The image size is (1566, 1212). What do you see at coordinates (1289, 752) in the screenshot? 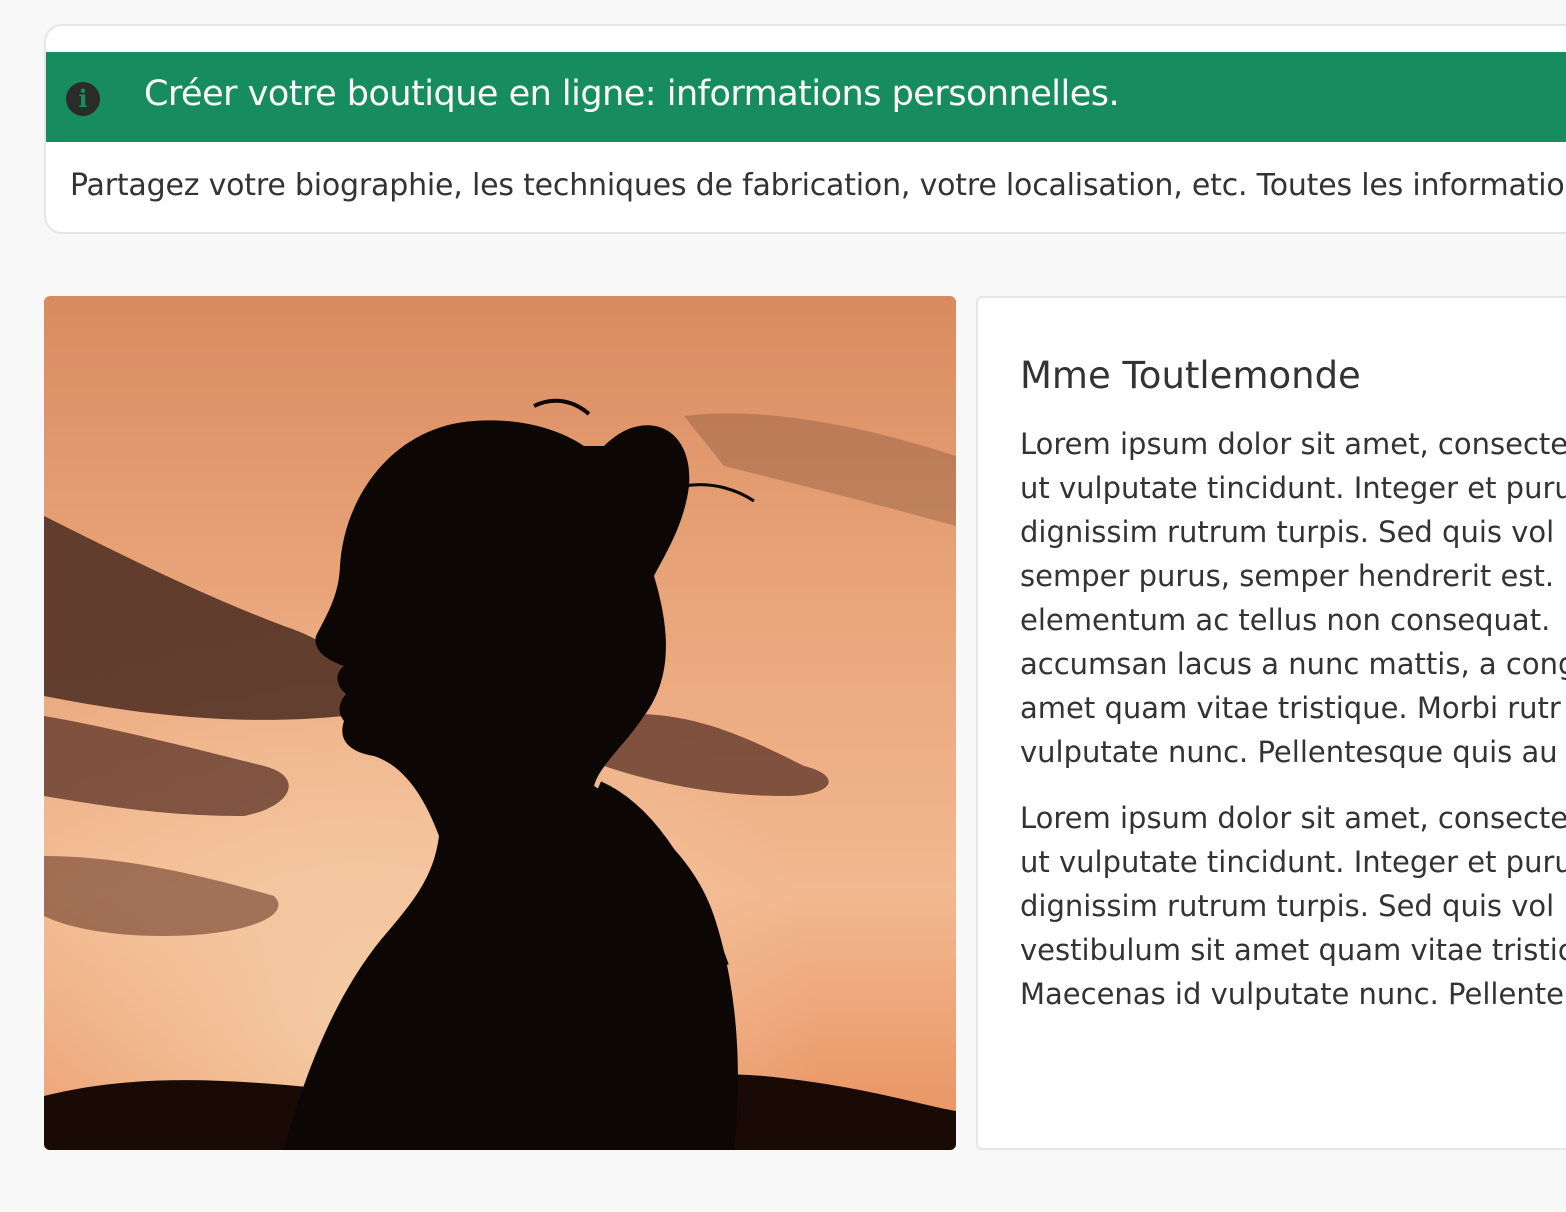
I see `bio-line: vulputate nunc. Pellentesque quis au` at bounding box center [1289, 752].